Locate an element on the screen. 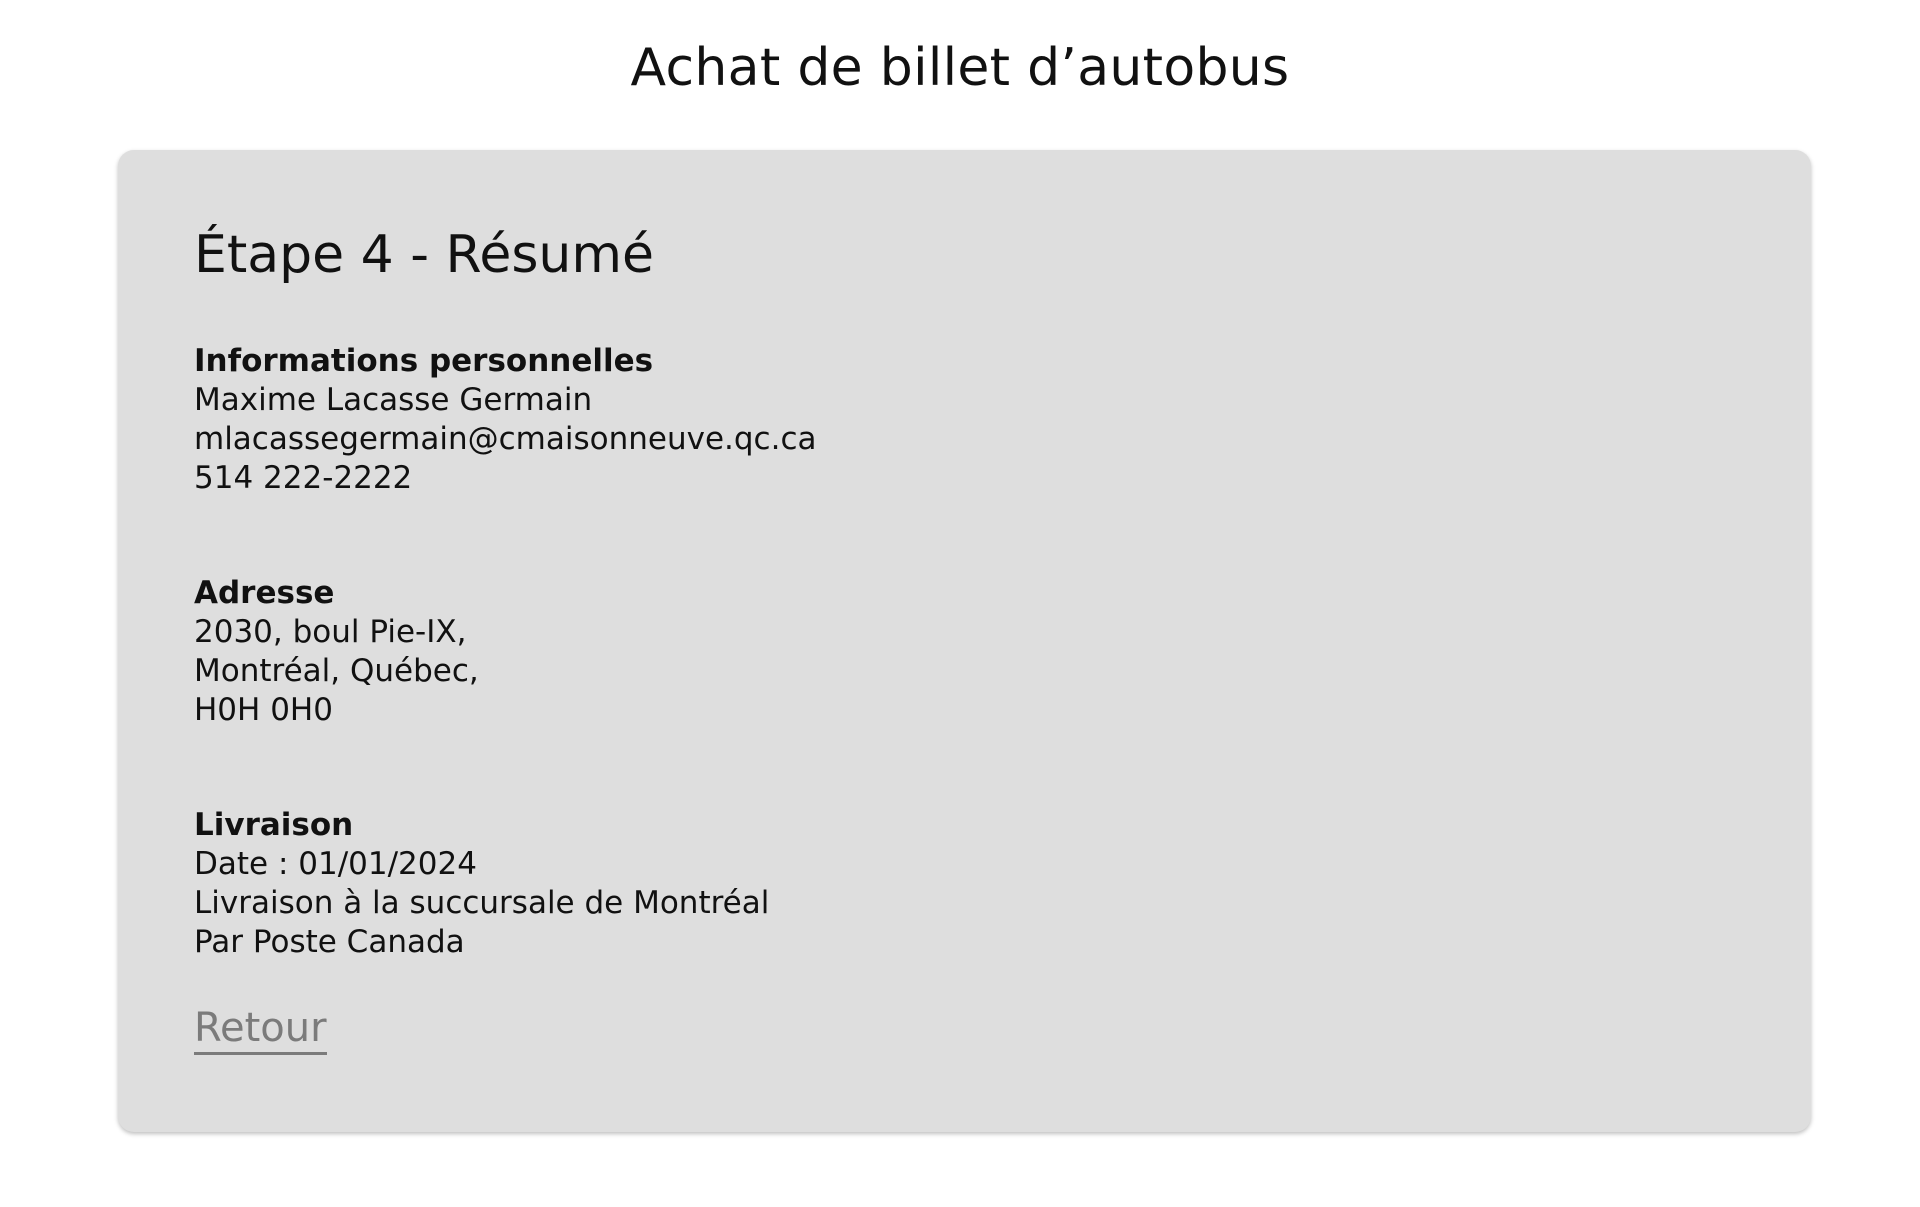 This screenshot has width=1920, height=1207. section-heading: Adresse is located at coordinates (264, 593).